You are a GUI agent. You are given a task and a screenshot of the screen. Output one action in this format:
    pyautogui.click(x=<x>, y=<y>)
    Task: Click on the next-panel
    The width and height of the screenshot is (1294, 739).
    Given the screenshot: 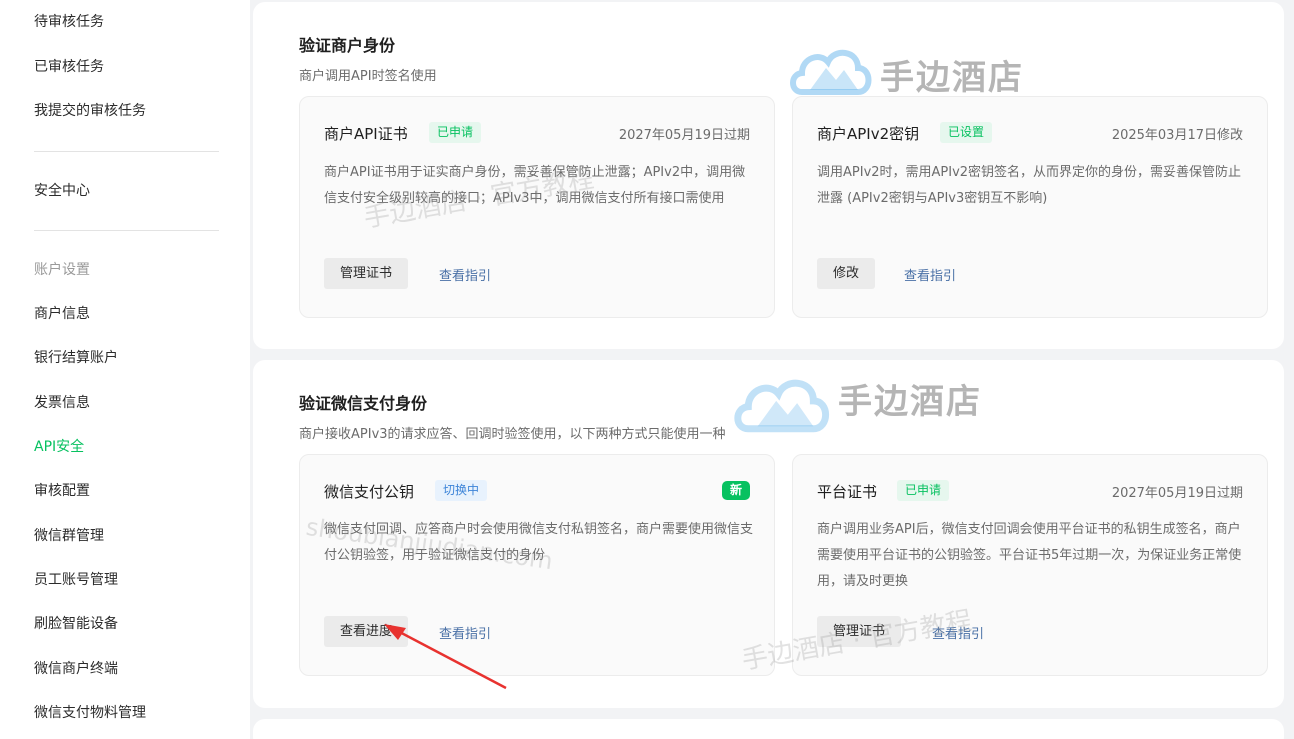 What is the action you would take?
    pyautogui.click(x=768, y=729)
    